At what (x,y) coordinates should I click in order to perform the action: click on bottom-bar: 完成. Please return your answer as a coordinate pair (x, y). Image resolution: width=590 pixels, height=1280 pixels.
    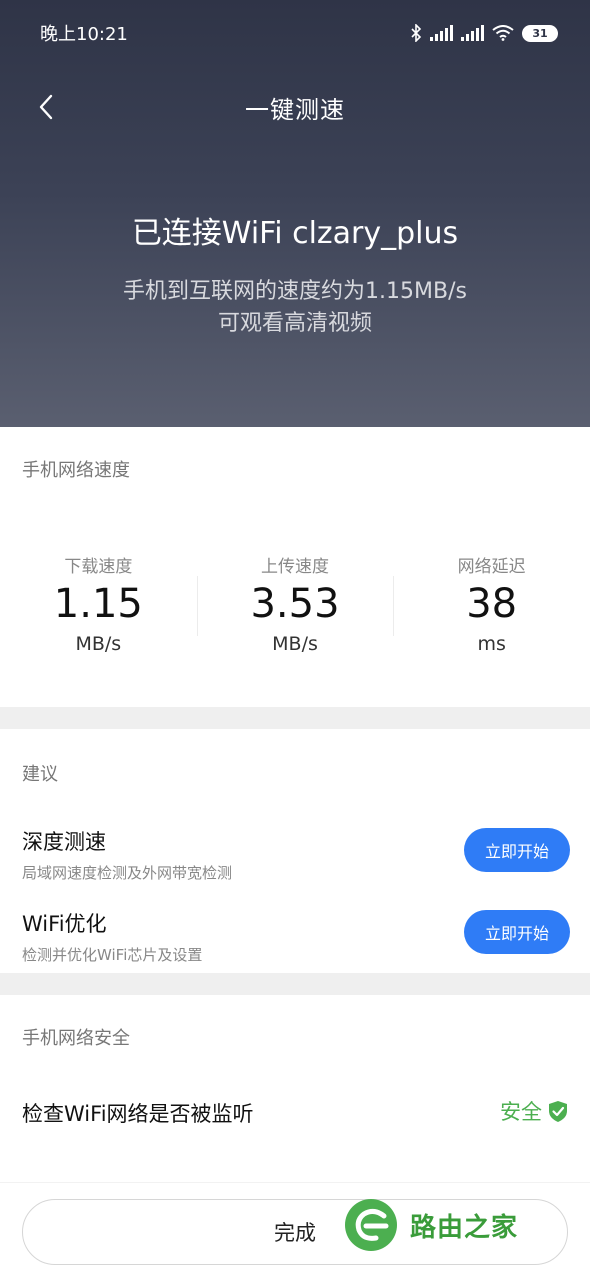
    Looking at the image, I should click on (295, 1231).